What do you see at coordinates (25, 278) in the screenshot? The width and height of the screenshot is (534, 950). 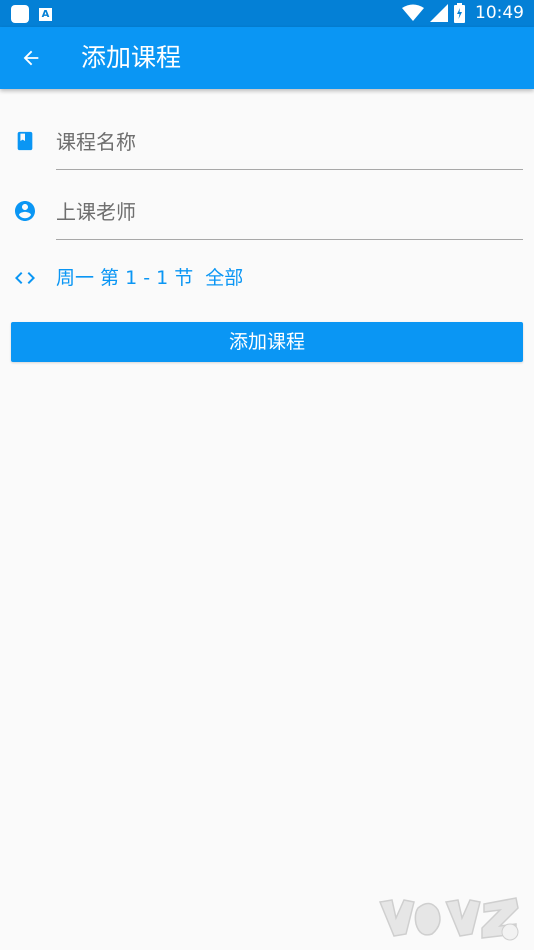 I see `code-brackets-icon` at bounding box center [25, 278].